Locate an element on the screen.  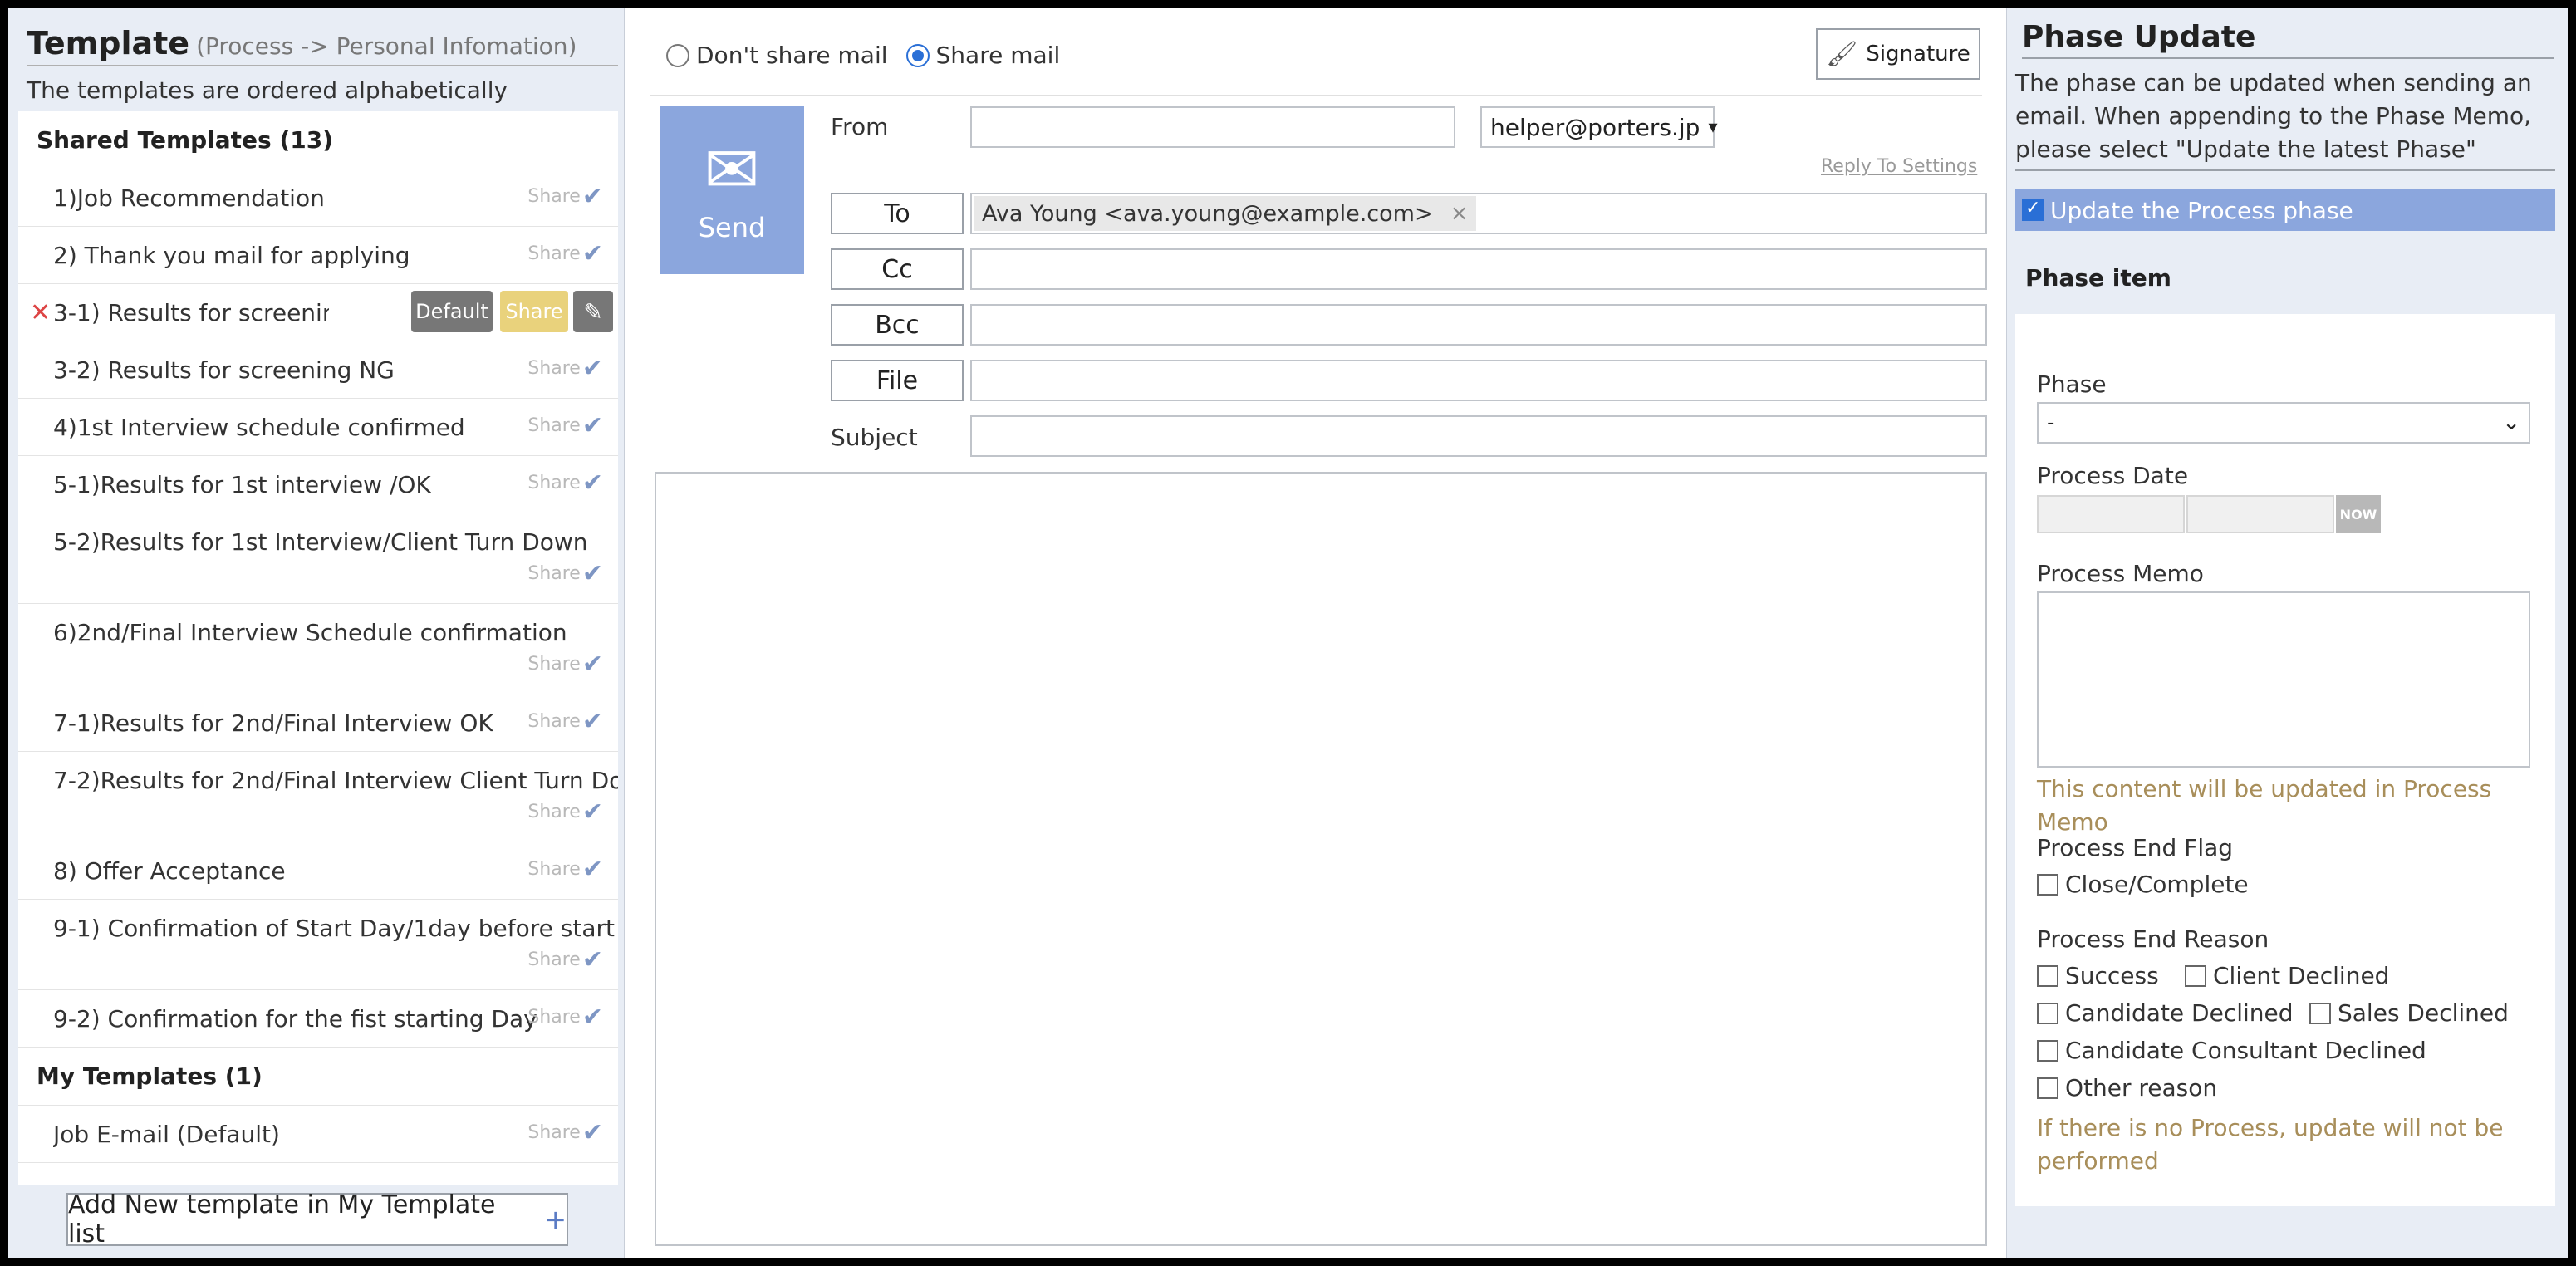
signature-button: 🖌 Signature is located at coordinates (1898, 54).